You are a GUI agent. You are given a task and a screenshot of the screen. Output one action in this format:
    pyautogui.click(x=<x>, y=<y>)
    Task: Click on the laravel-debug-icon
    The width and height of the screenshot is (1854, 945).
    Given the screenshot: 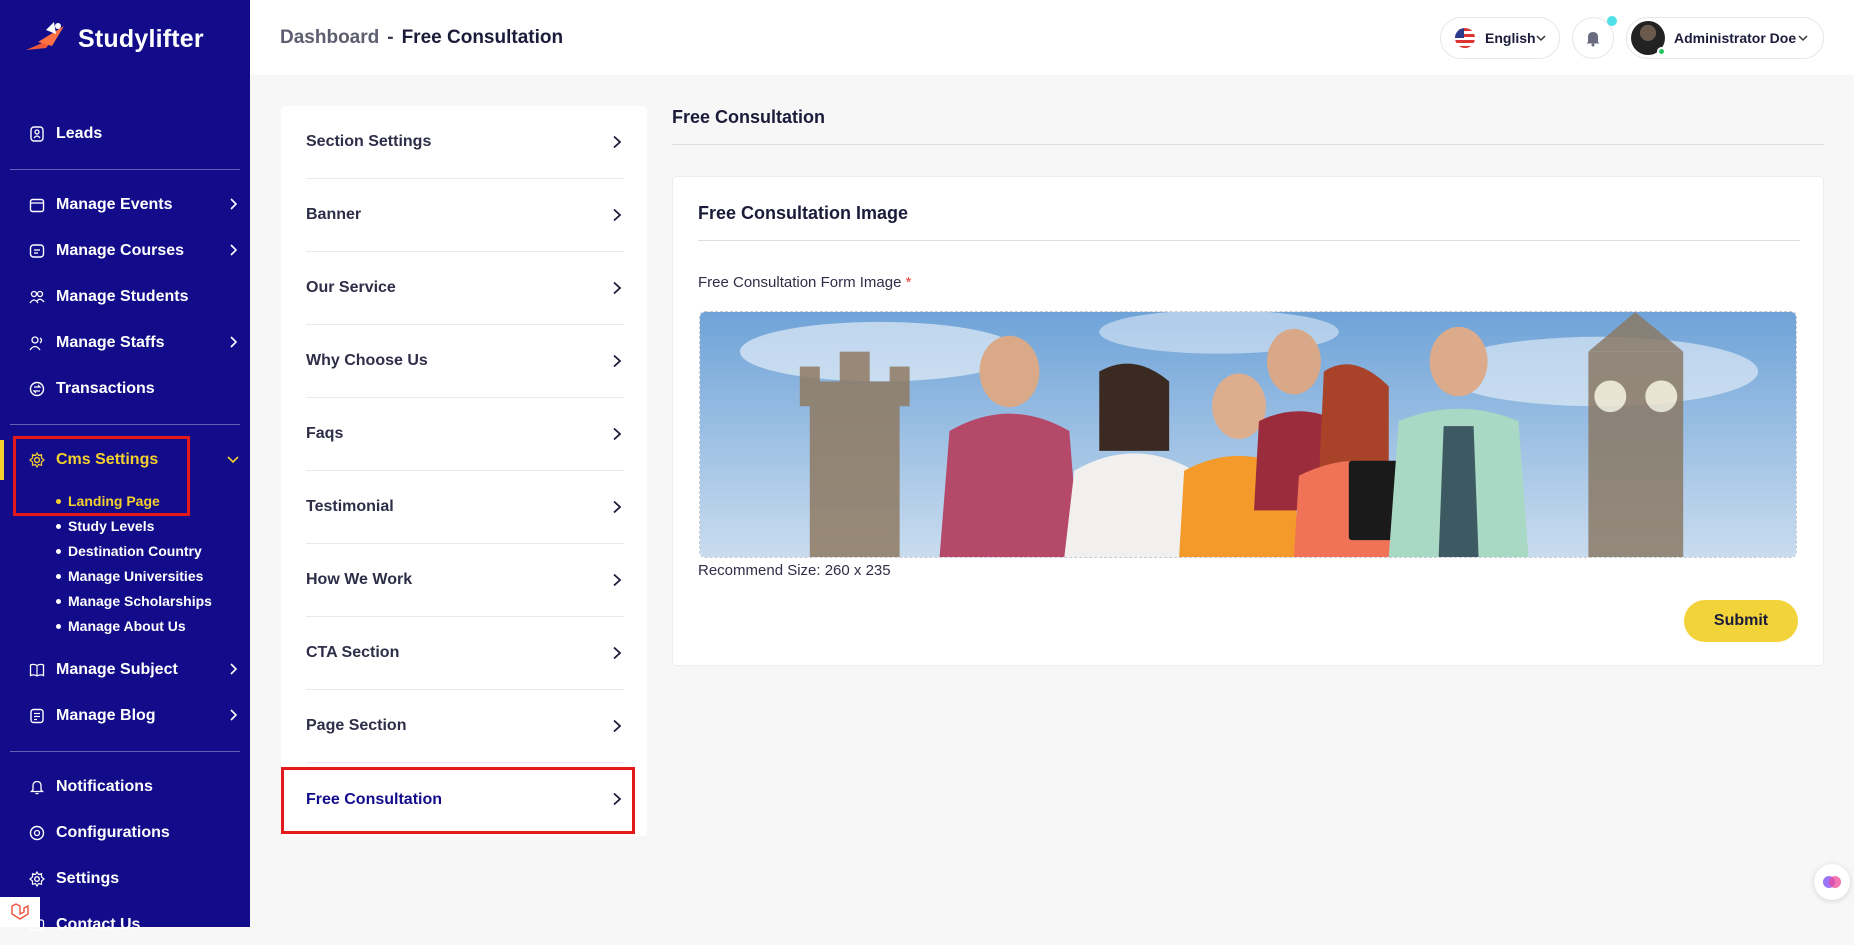 What is the action you would take?
    pyautogui.click(x=20, y=912)
    